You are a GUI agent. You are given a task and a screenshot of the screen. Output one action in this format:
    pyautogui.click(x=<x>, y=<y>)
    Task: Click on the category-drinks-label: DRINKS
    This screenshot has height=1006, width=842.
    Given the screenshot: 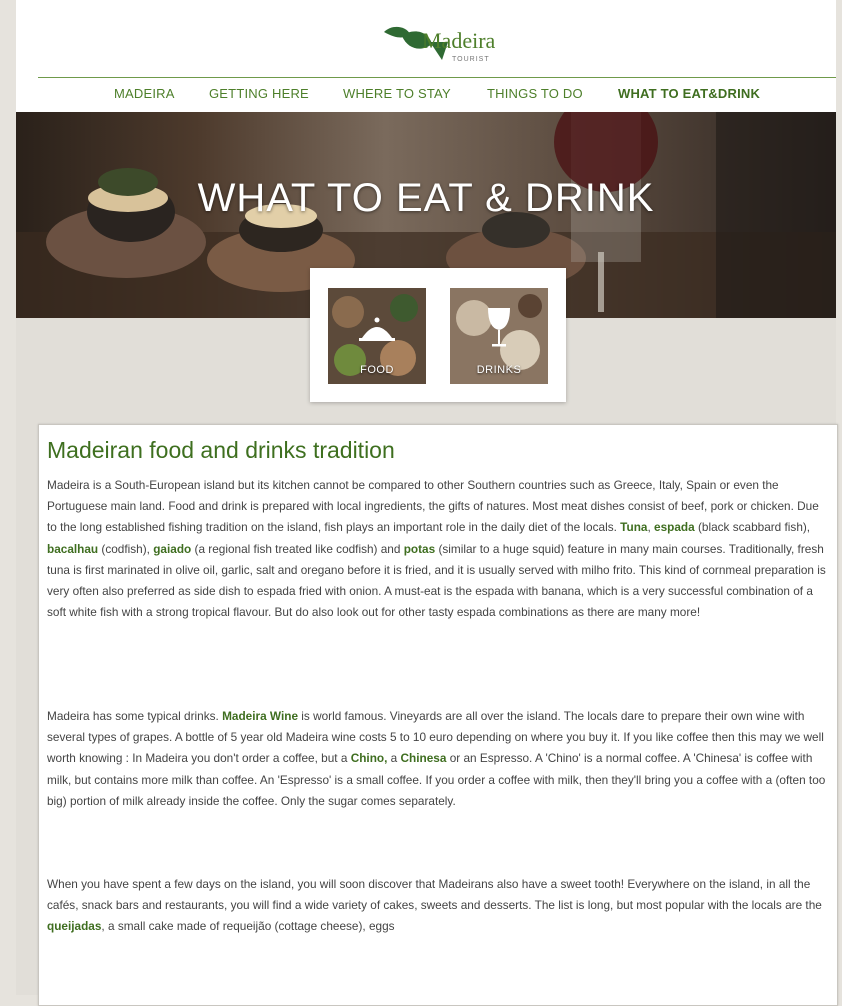 What is the action you would take?
    pyautogui.click(x=499, y=370)
    